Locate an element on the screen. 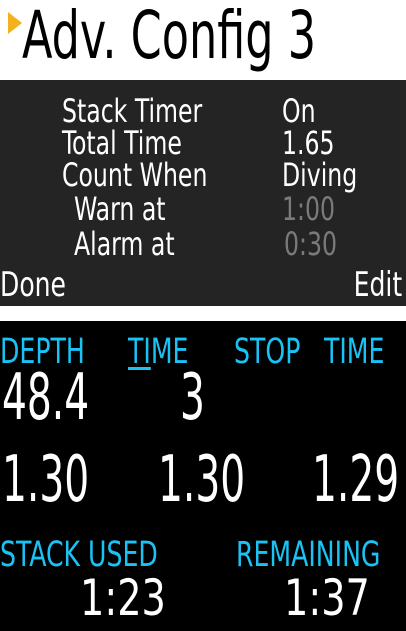 This screenshot has height=631, width=406. config-row-label-total-time: Total Time is located at coordinates (122, 143).